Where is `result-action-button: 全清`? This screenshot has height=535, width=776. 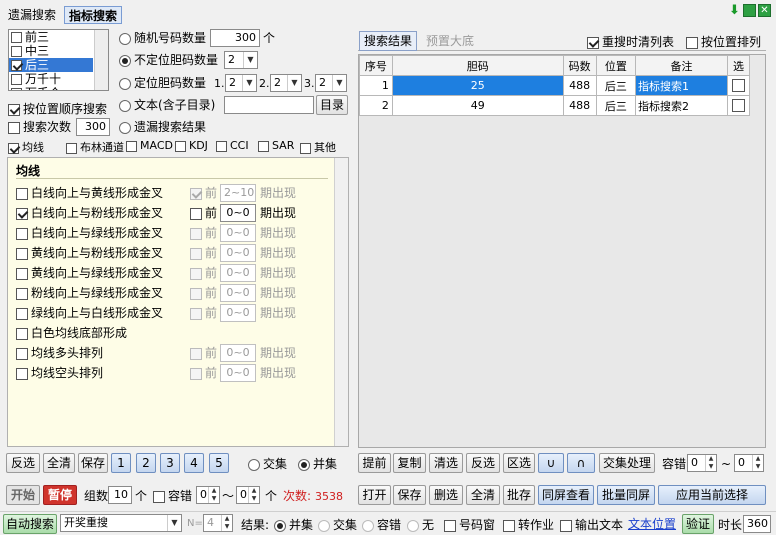
result-action-button: 全清 is located at coordinates (483, 495).